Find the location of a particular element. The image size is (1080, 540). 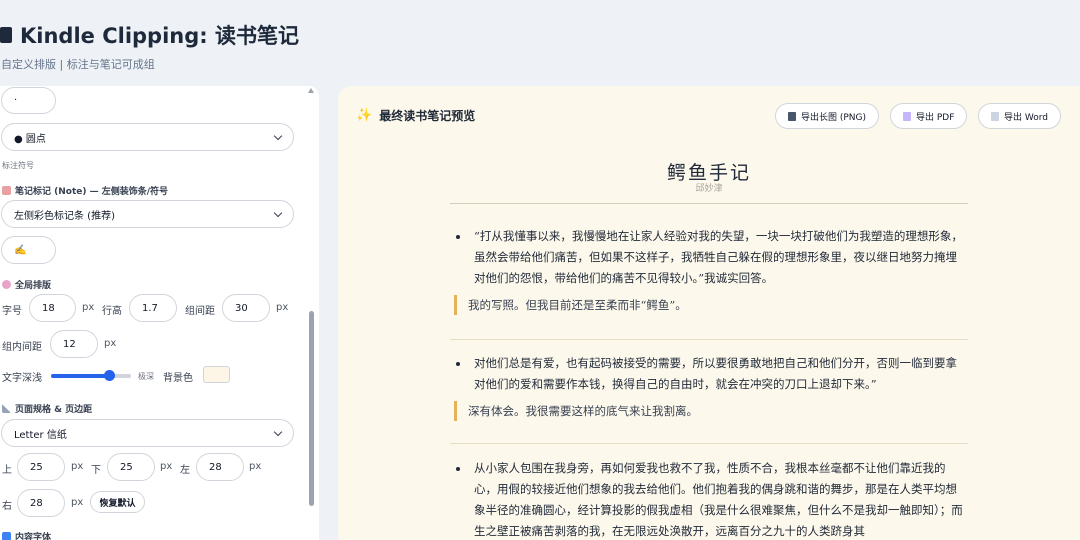

note-style-select: 左侧彩色标记条 (推荐) is located at coordinates (147, 214).